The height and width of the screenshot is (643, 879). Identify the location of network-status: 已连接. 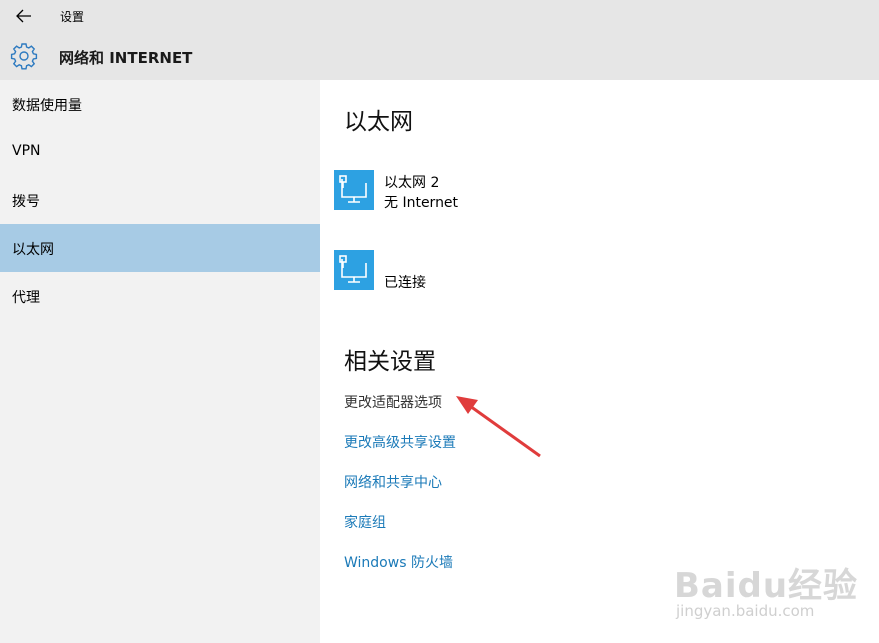
(405, 283).